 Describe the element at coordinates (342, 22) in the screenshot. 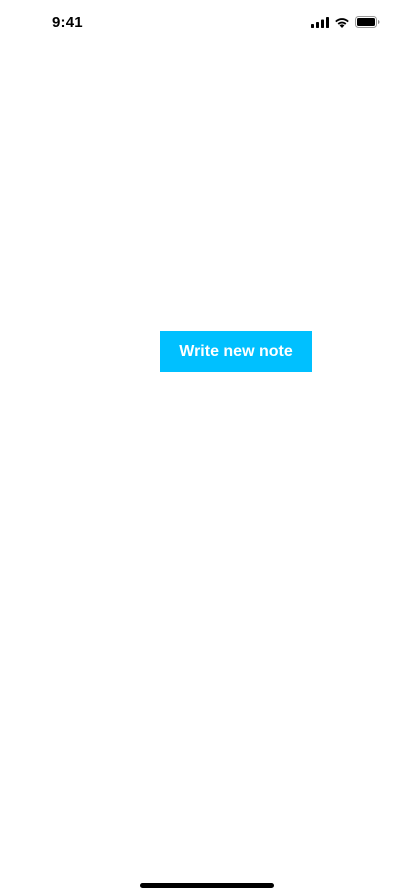

I see `wifi-icon` at that location.